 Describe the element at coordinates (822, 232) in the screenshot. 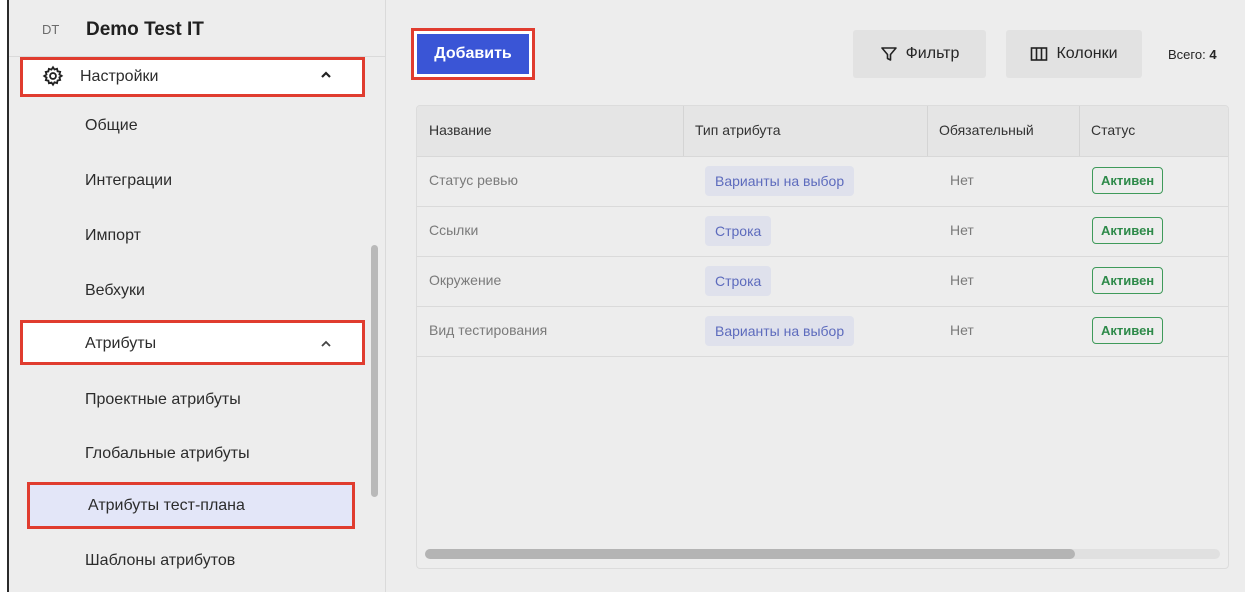

I see `table-row: Ссылки Строка Нет Активен` at that location.